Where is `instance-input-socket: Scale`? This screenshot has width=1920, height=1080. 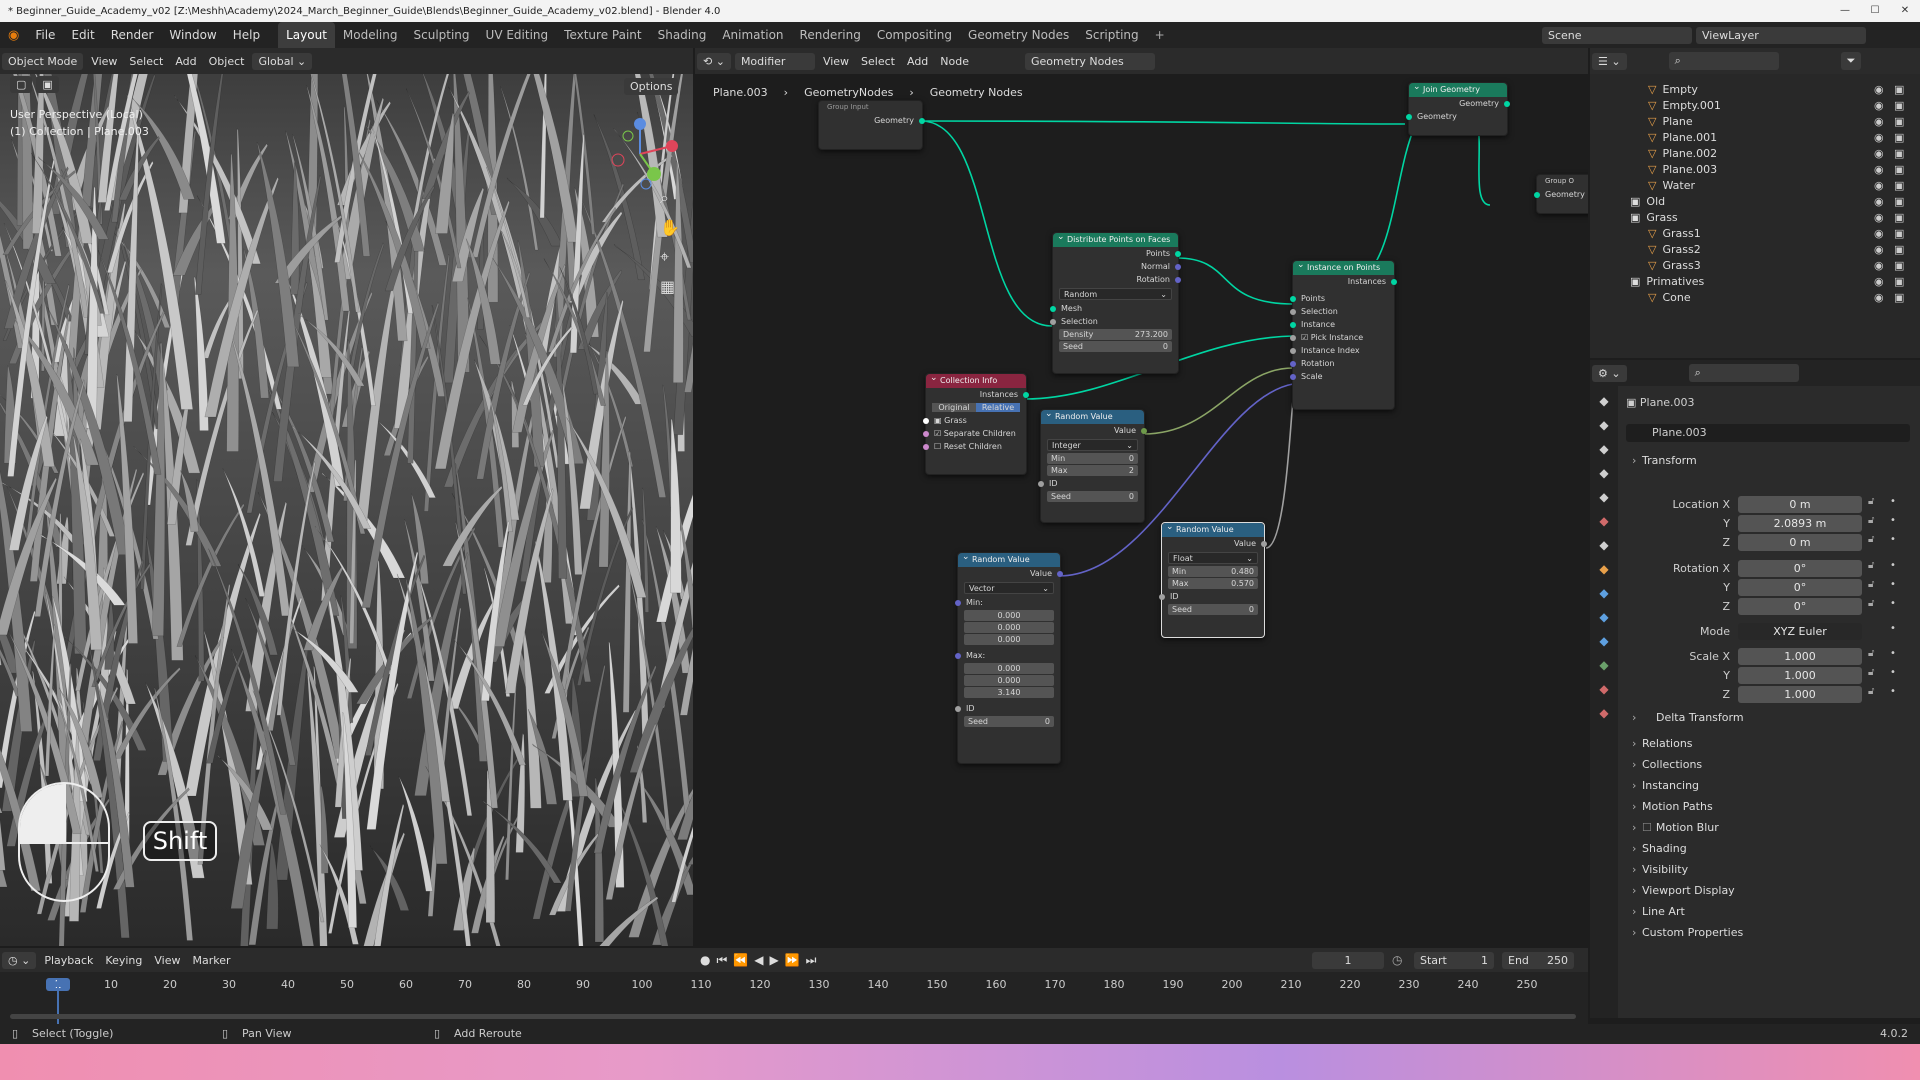
instance-input-socket: Scale is located at coordinates (1342, 376).